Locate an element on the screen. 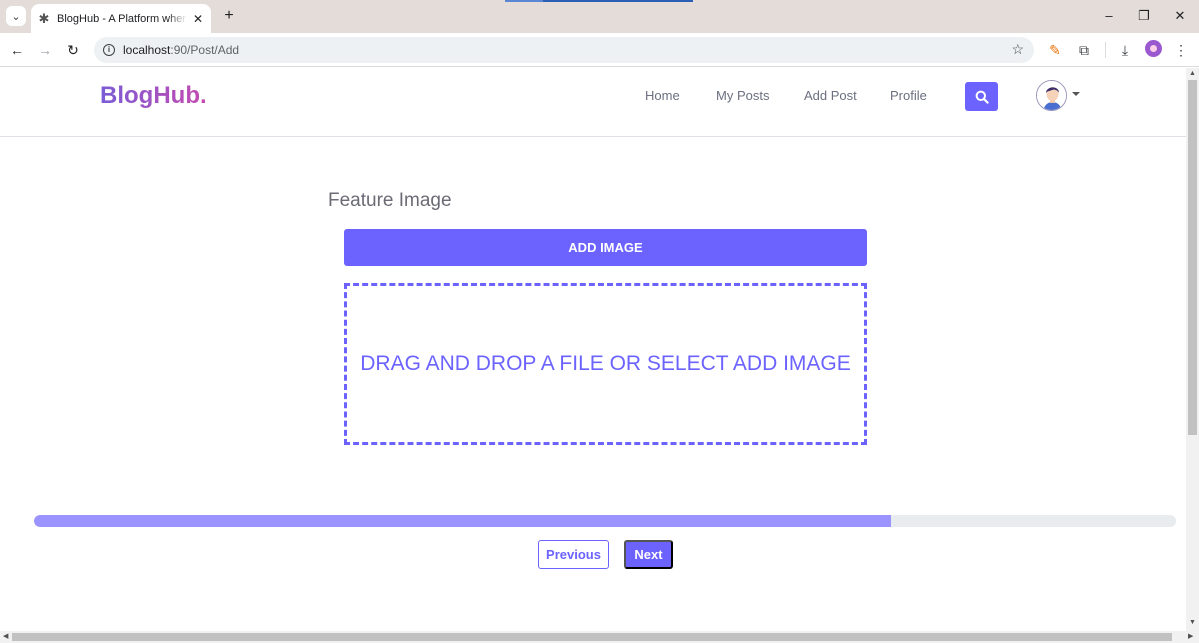 The width and height of the screenshot is (1199, 643). file-dropzone: DRAG AND DROP A FILE OR SELECT ADD IMAGE is located at coordinates (605, 364).